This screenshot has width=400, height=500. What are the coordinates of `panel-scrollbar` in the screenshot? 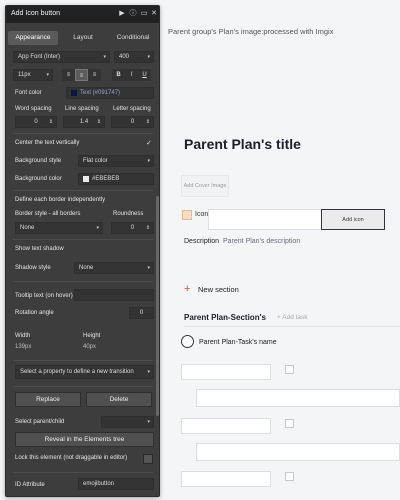 It's located at (157, 306).